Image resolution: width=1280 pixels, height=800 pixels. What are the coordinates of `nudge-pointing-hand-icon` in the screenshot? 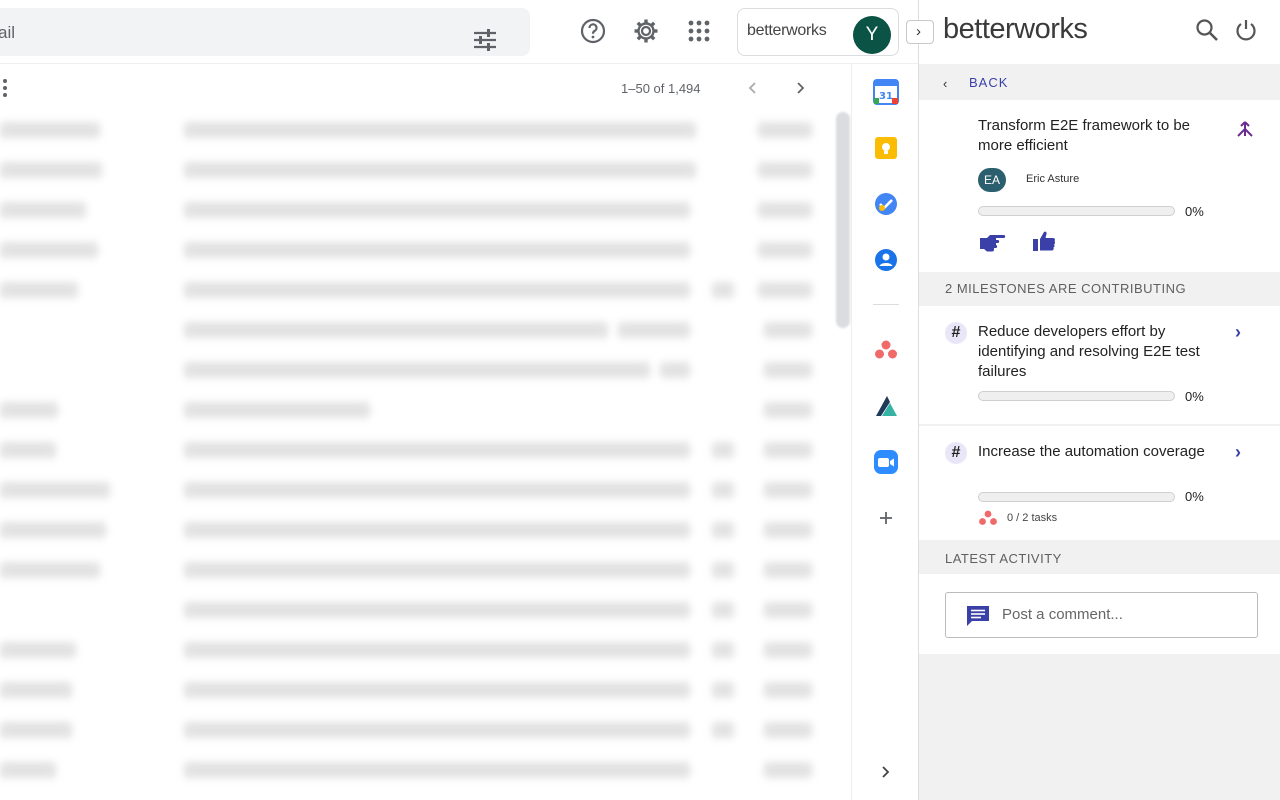 It's located at (992, 241).